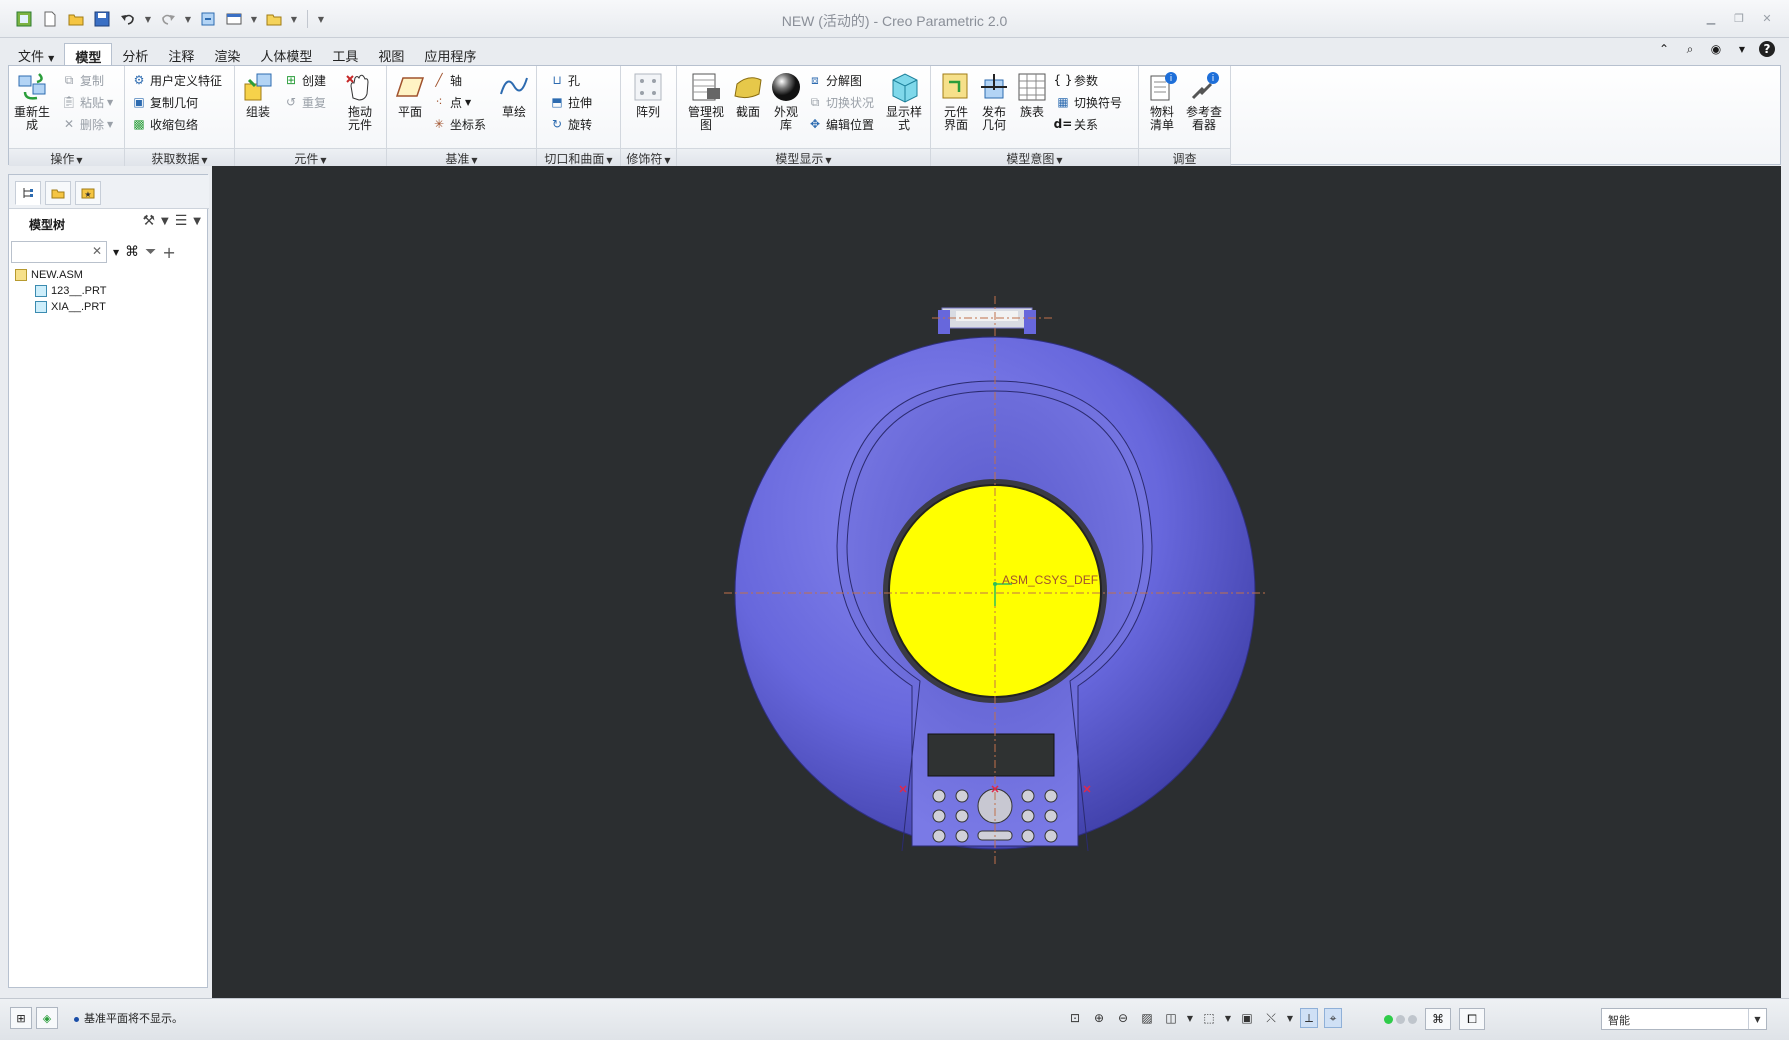 The width and height of the screenshot is (1789, 1040). I want to click on hole-button: ⊔ 孔, so click(564, 80).